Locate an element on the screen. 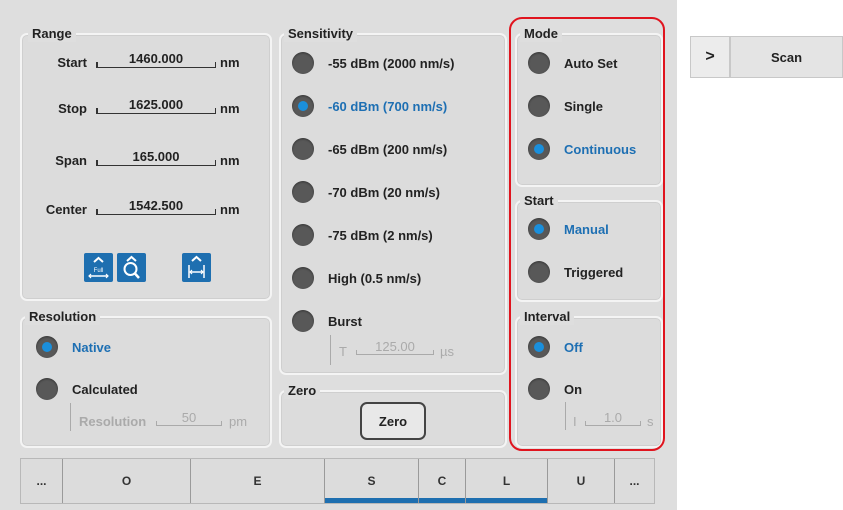  mode-option-label: Single is located at coordinates (584, 106).